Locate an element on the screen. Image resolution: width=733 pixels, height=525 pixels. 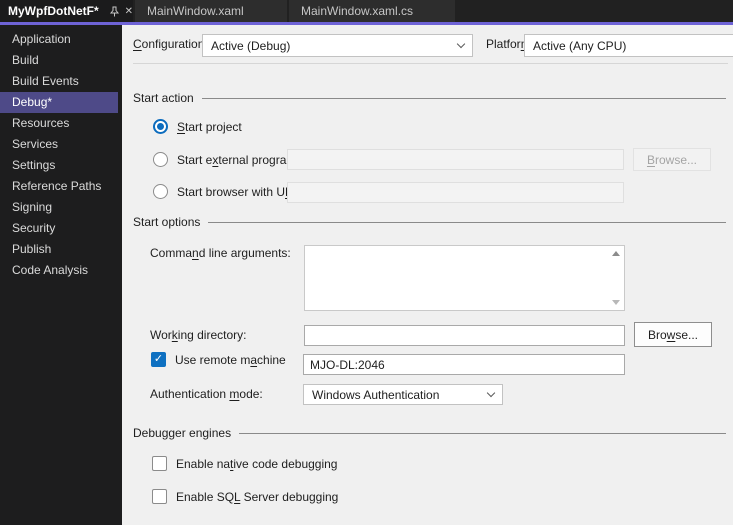
configuration-value: Active (Debug) is located at coordinates (251, 45).